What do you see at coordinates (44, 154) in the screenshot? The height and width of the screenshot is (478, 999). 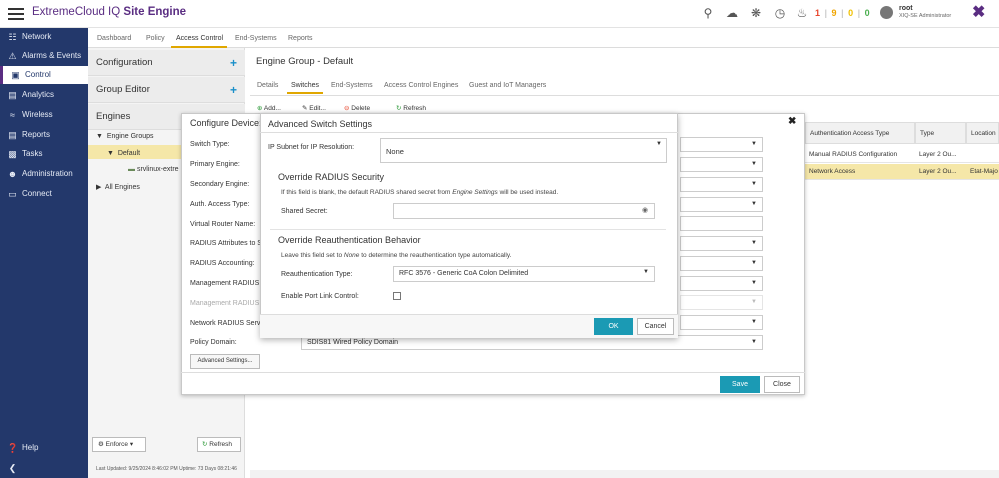 I see `nav-tasks: ▩ Tasks` at bounding box center [44, 154].